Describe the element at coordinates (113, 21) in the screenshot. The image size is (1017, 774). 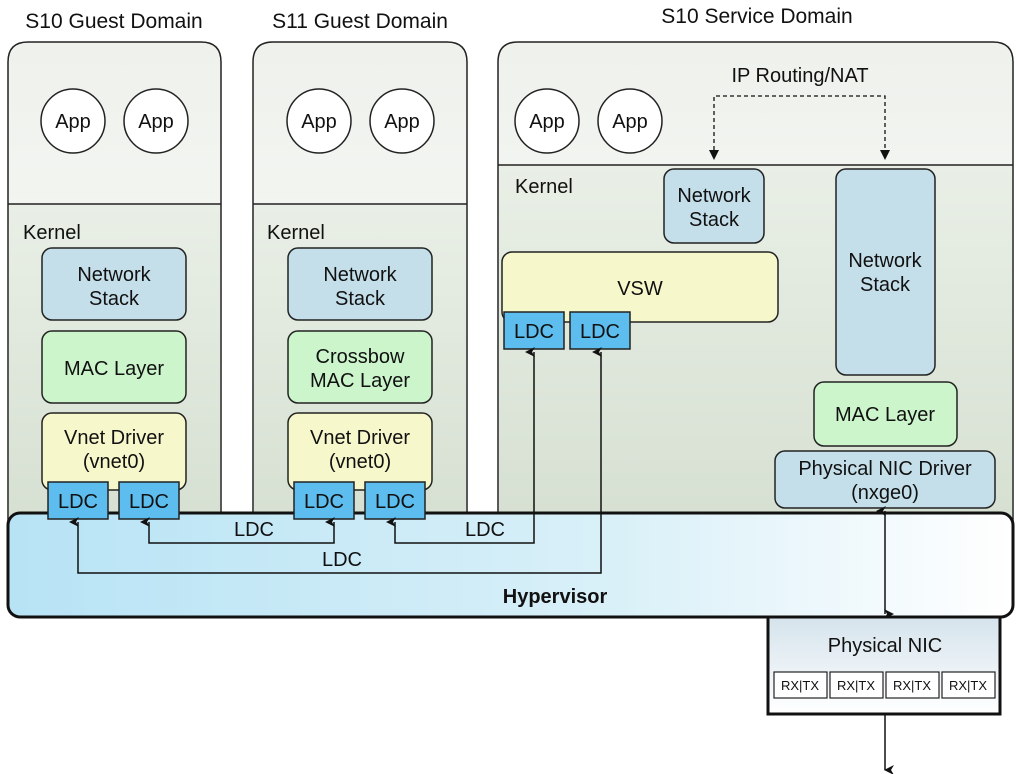
I see `domain-title: S10 Guest Domain` at that location.